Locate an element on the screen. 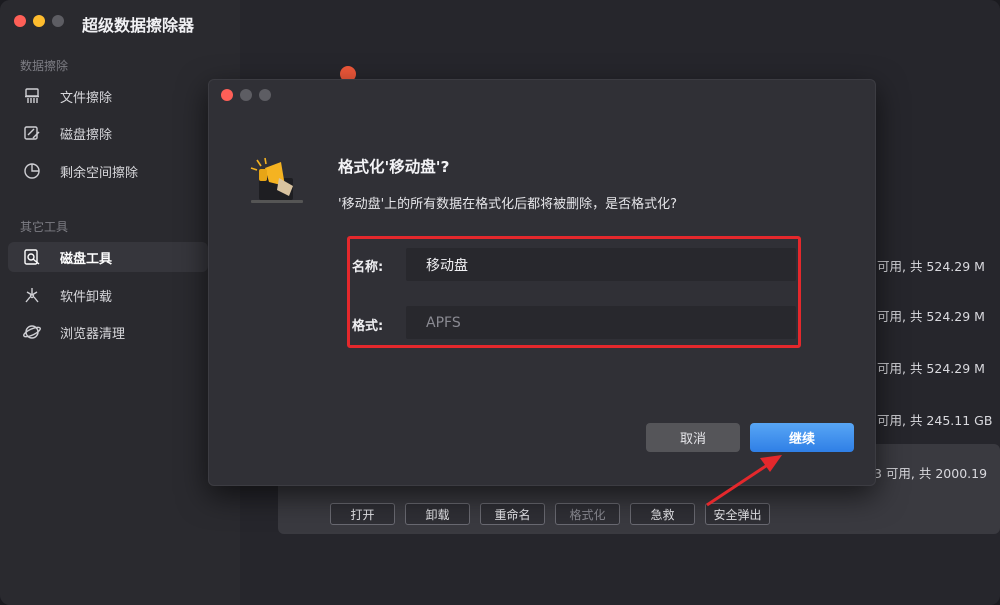  zoom-window-button is located at coordinates (58, 21).